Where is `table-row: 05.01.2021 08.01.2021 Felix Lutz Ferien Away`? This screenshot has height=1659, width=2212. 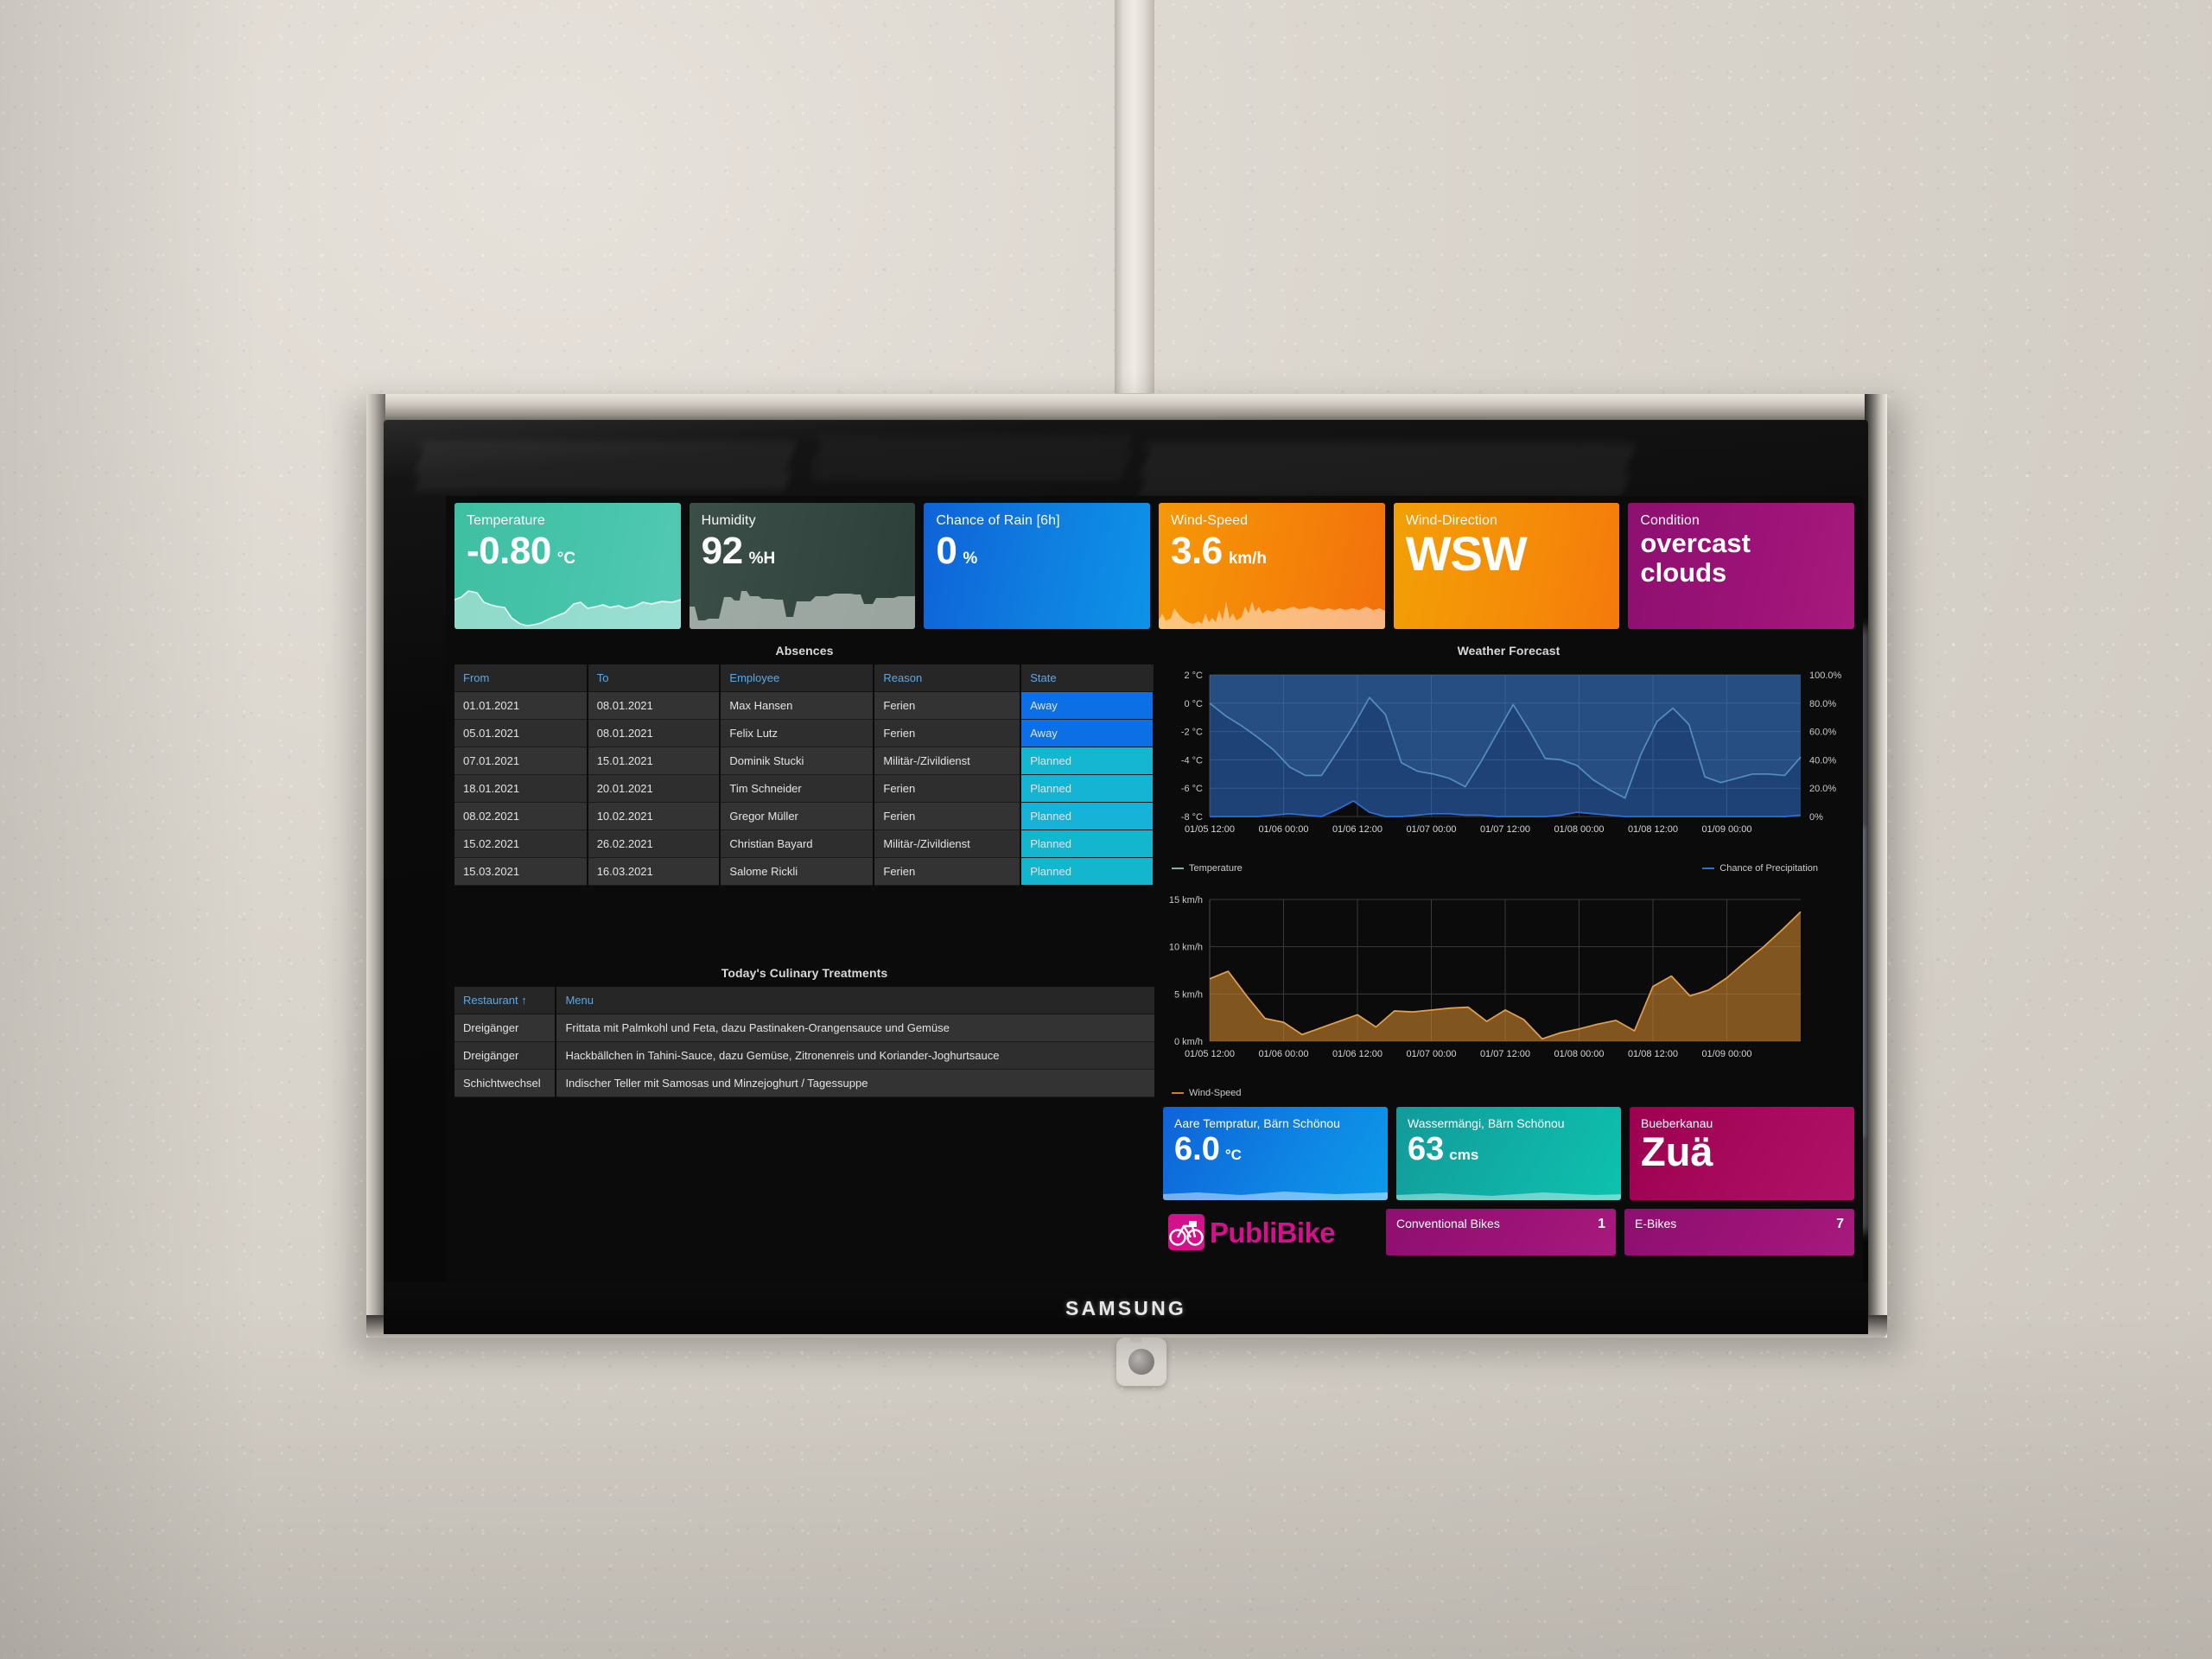
table-row: 05.01.2021 08.01.2021 Felix Lutz Ferien Away is located at coordinates (804, 733).